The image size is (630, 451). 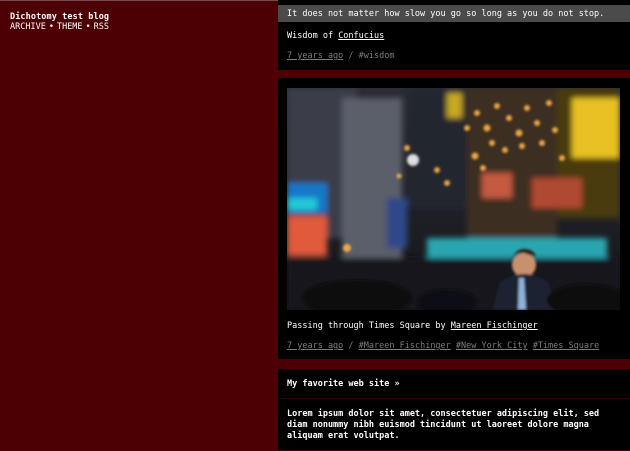 I want to click on quote-source-prefix: Wisdom of, so click(x=310, y=36).